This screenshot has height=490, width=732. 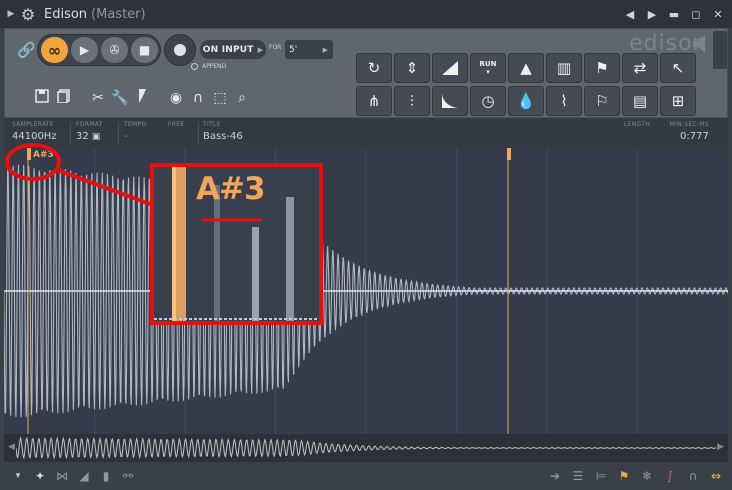 I want to click on zoom-callout: A#3, so click(x=236, y=244).